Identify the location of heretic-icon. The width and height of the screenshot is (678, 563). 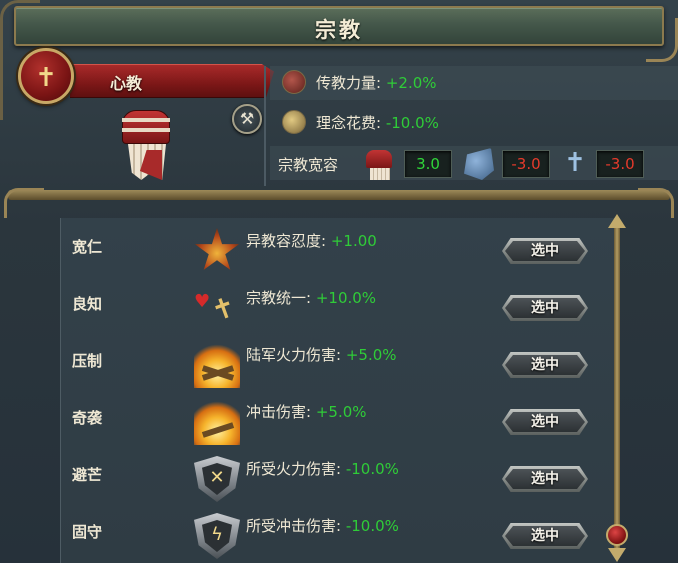
(479, 164).